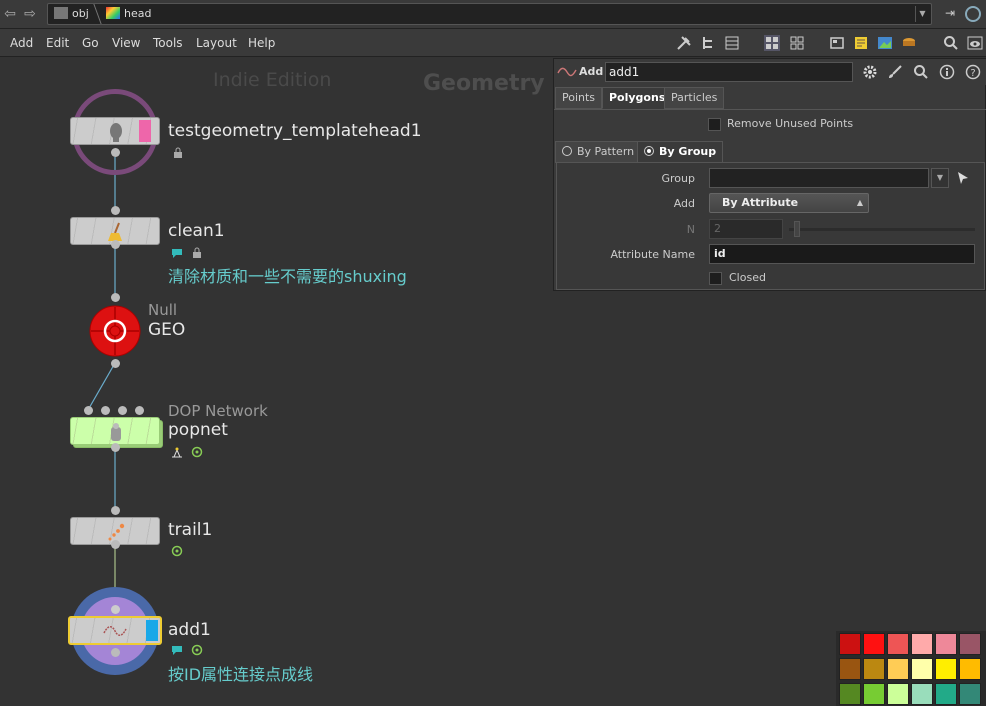  I want to click on add-node-icon, so click(567, 72).